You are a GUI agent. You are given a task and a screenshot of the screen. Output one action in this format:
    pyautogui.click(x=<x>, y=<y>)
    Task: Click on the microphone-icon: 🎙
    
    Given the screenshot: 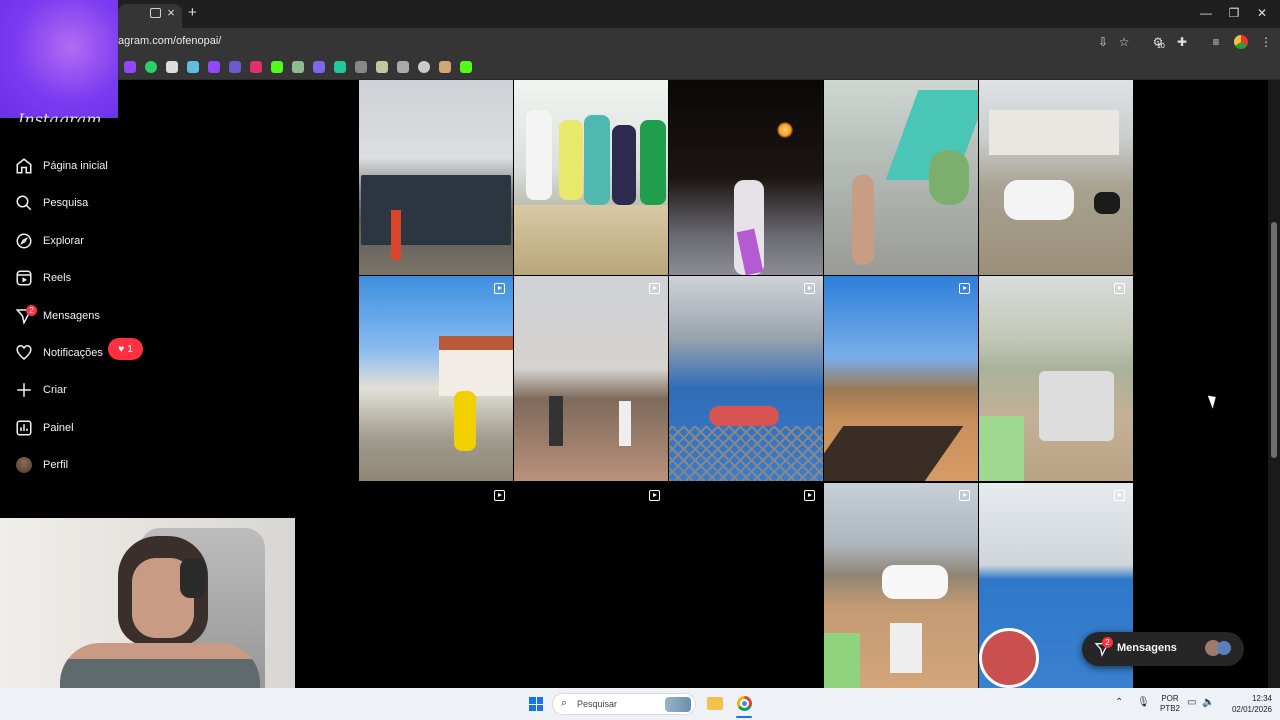 What is the action you would take?
    pyautogui.click(x=1143, y=702)
    